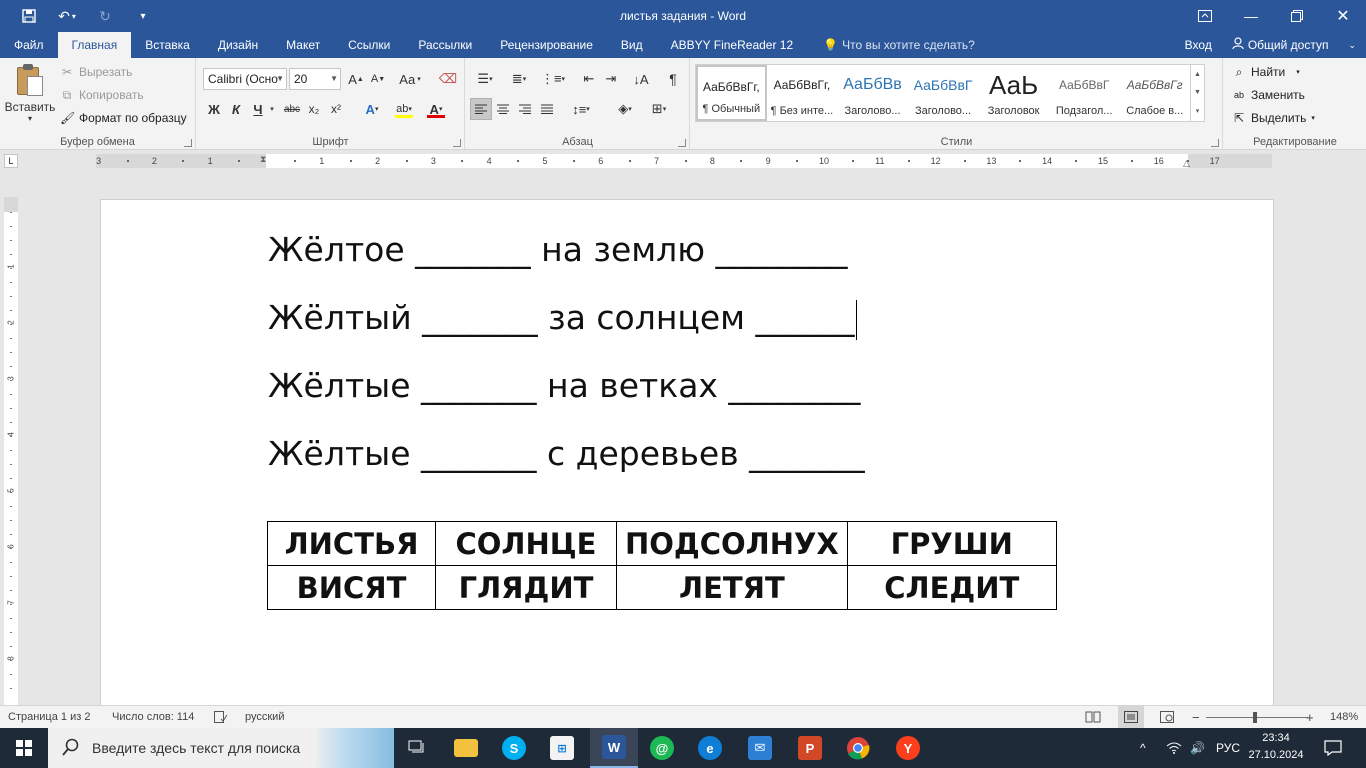 The width and height of the screenshot is (1366, 768). What do you see at coordinates (1131, 717) in the screenshot?
I see `print-layout-icon` at bounding box center [1131, 717].